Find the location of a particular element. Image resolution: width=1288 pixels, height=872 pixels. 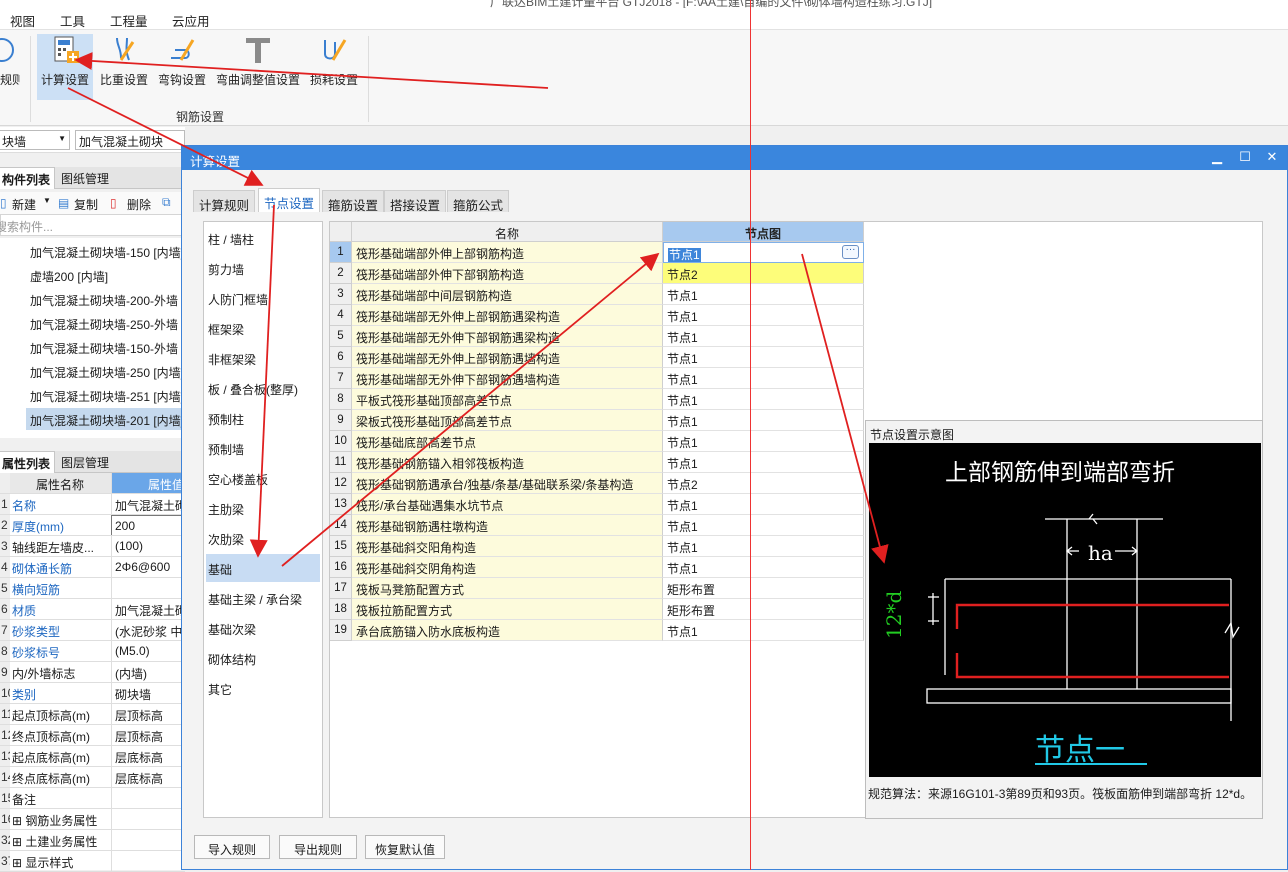

property-value: 砌块墙 is located at coordinates (148, 693).